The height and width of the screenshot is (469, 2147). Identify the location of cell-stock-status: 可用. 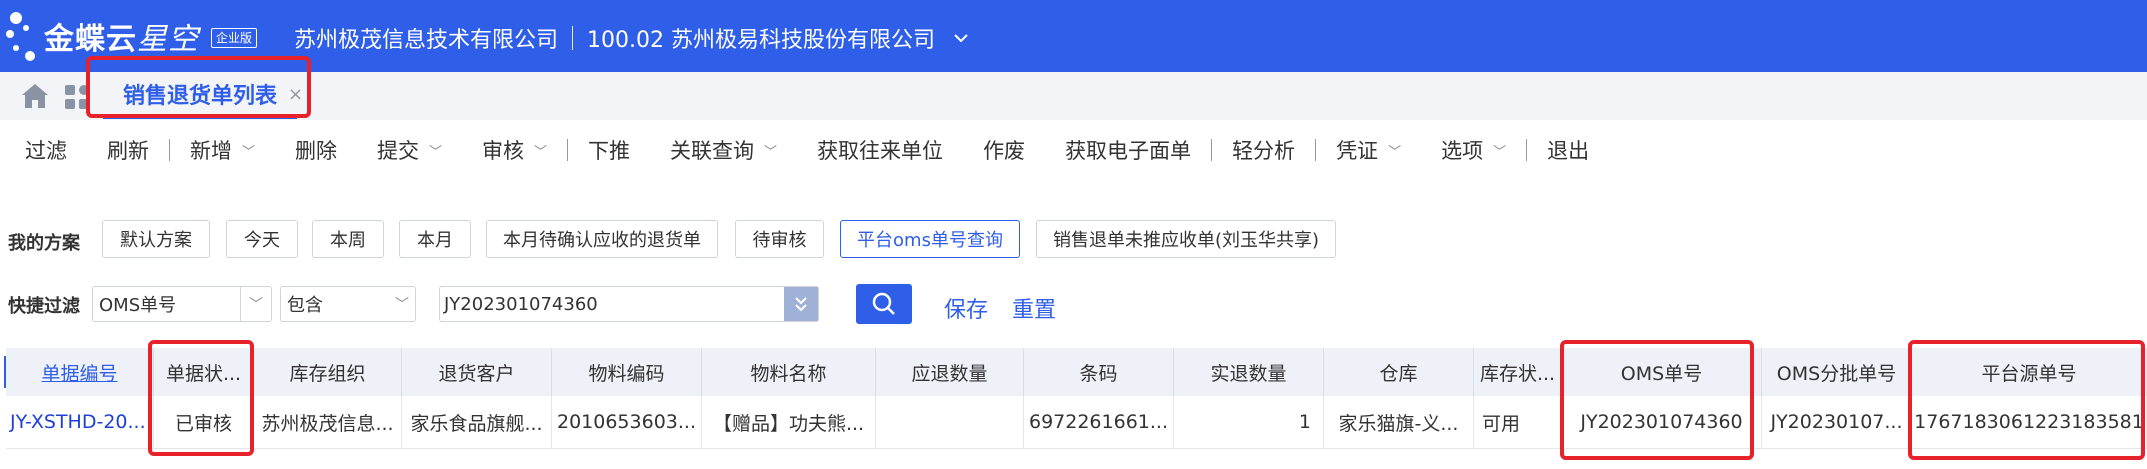
(1518, 422).